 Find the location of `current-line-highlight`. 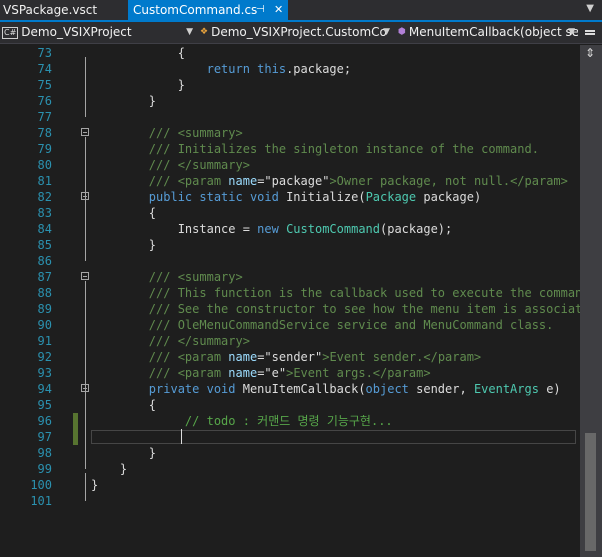

current-line-highlight is located at coordinates (333, 437).